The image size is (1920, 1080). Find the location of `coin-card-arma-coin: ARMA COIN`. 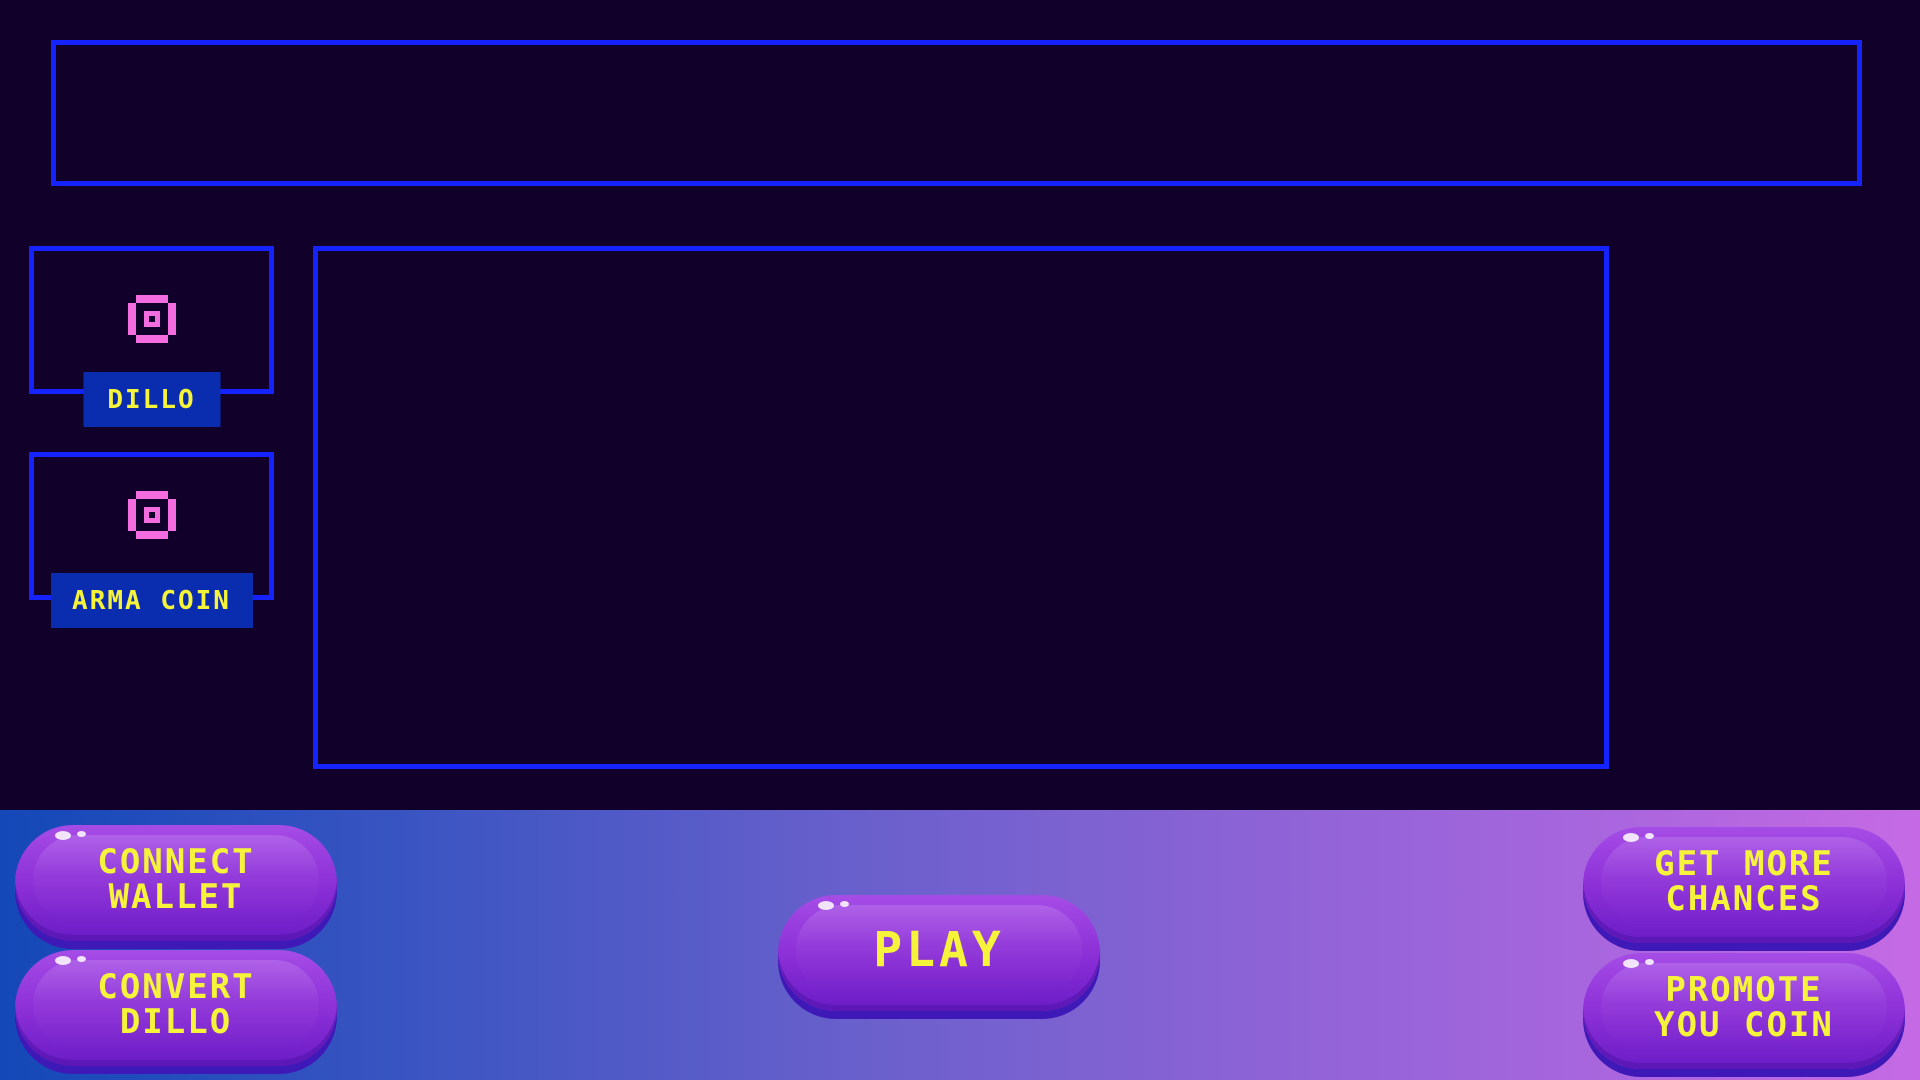

coin-card-arma-coin: ARMA COIN is located at coordinates (151, 540).